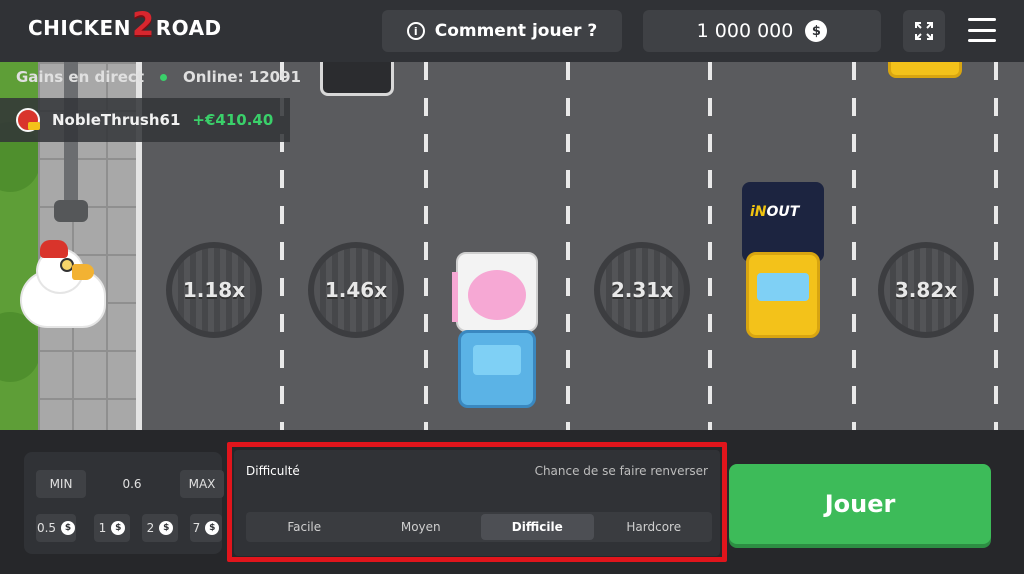  Describe the element at coordinates (537, 527) in the screenshot. I see `difficulty-option-difficile: Difficile` at that location.